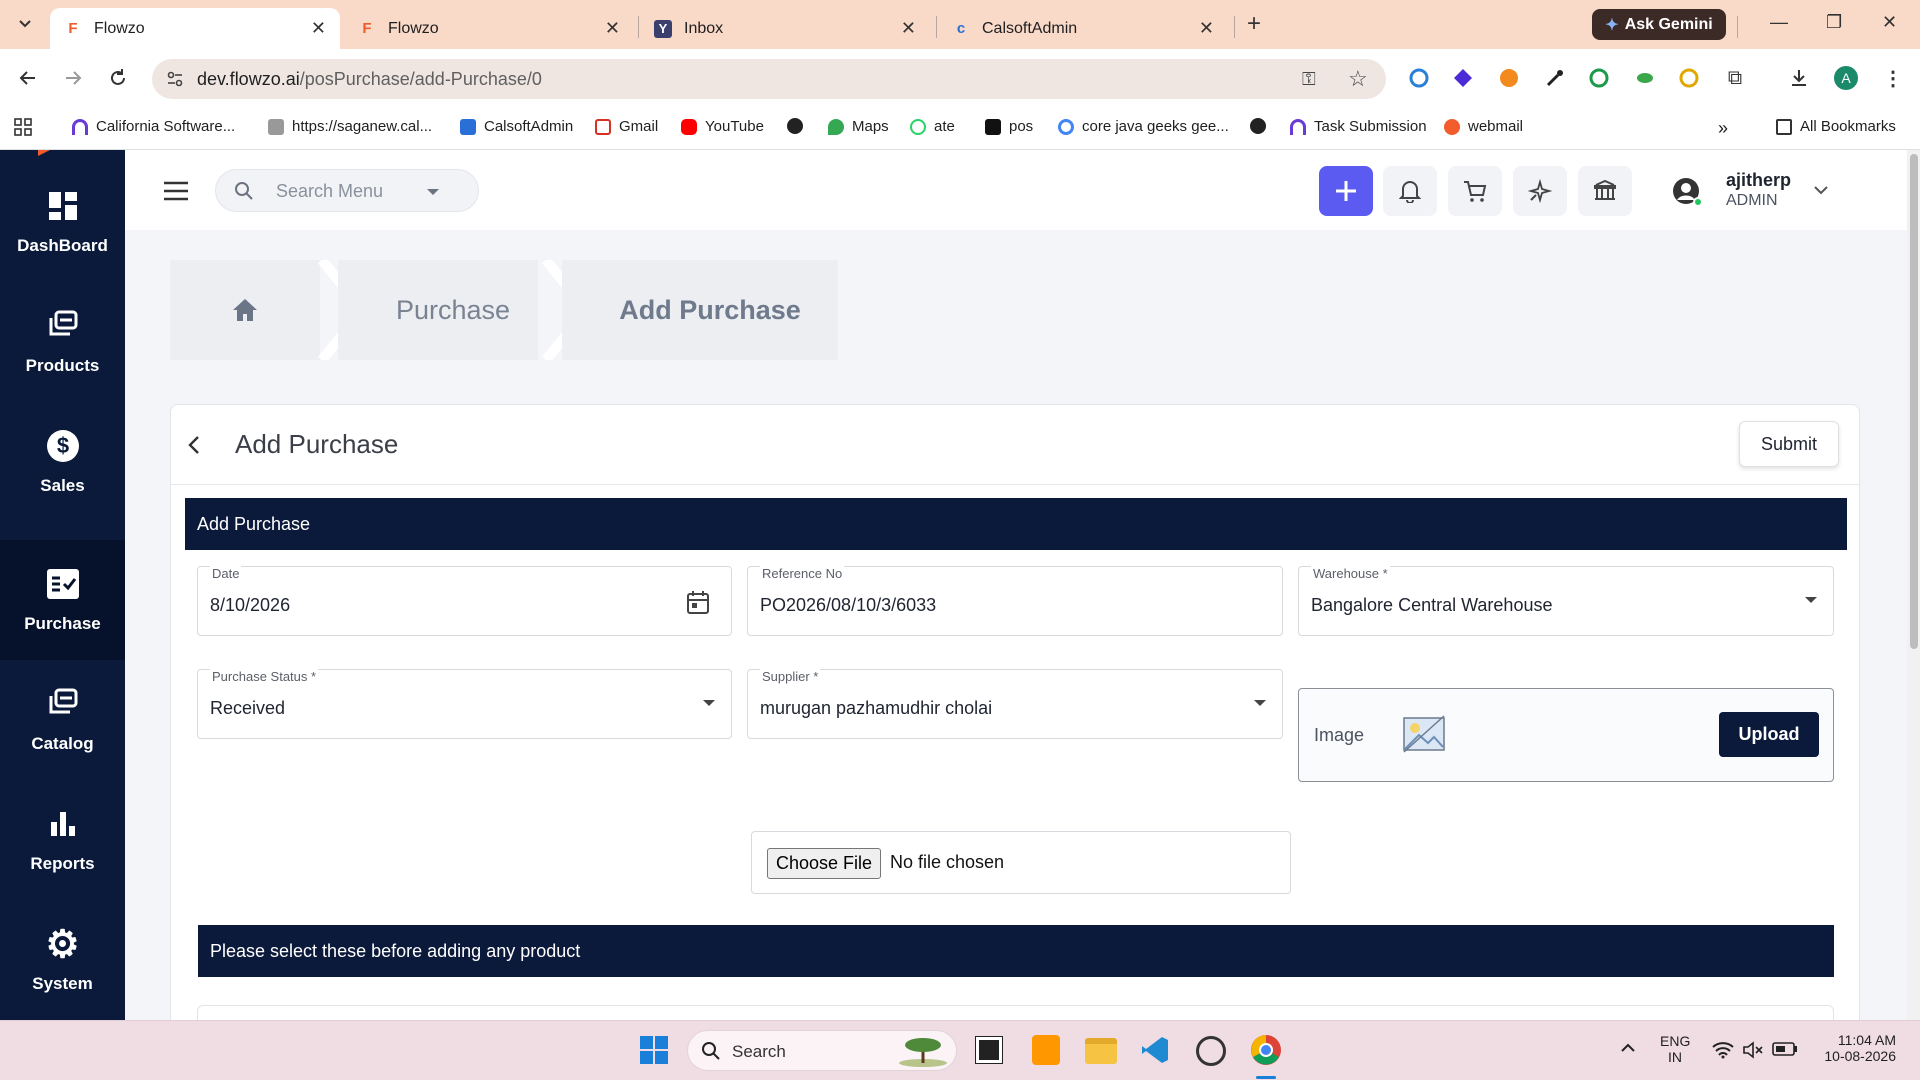  What do you see at coordinates (1779, 22) in the screenshot?
I see `minimize-window-icon: —` at bounding box center [1779, 22].